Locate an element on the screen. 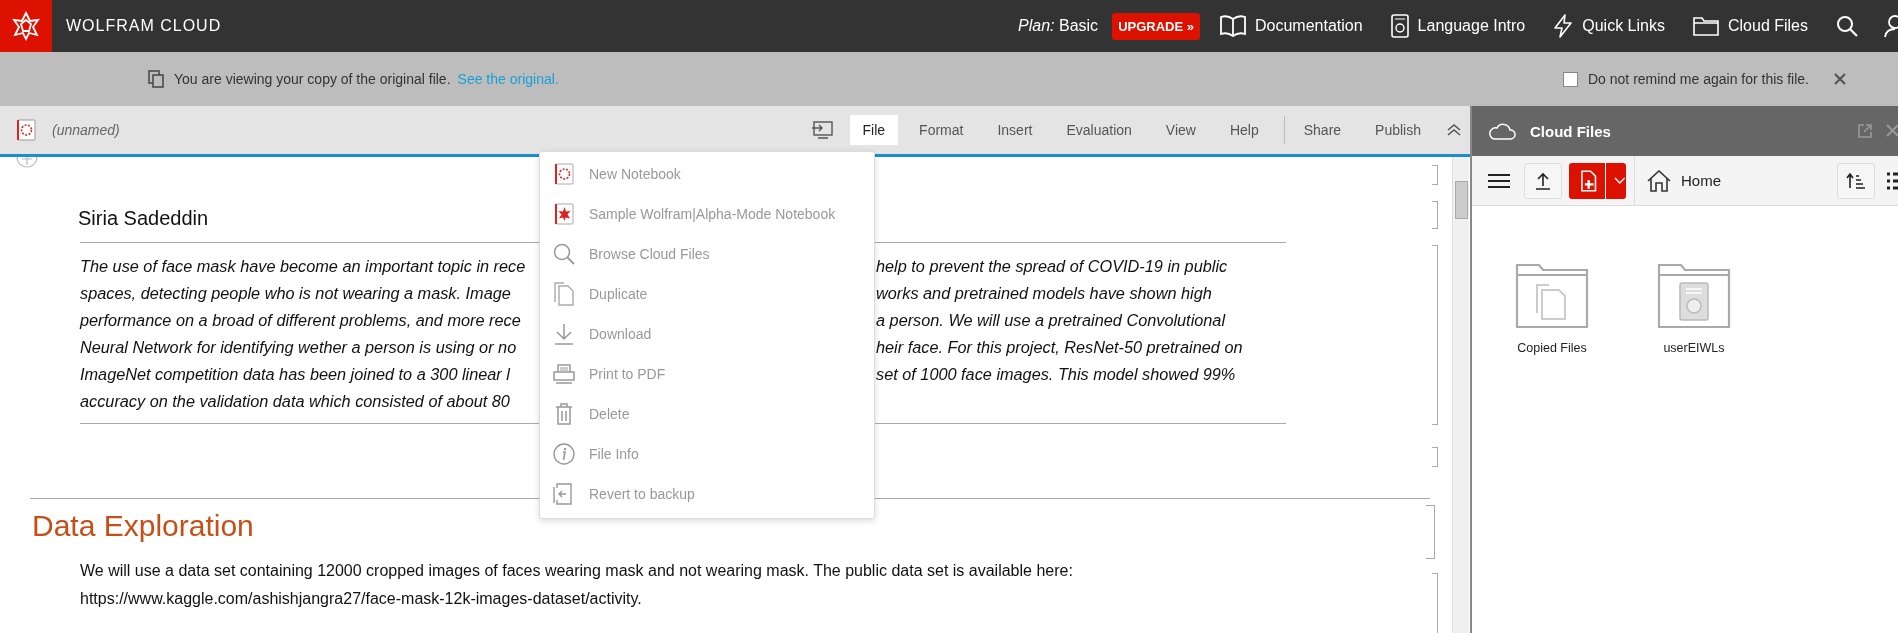 This screenshot has width=1898, height=633. cloud-icon is located at coordinates (1502, 131).